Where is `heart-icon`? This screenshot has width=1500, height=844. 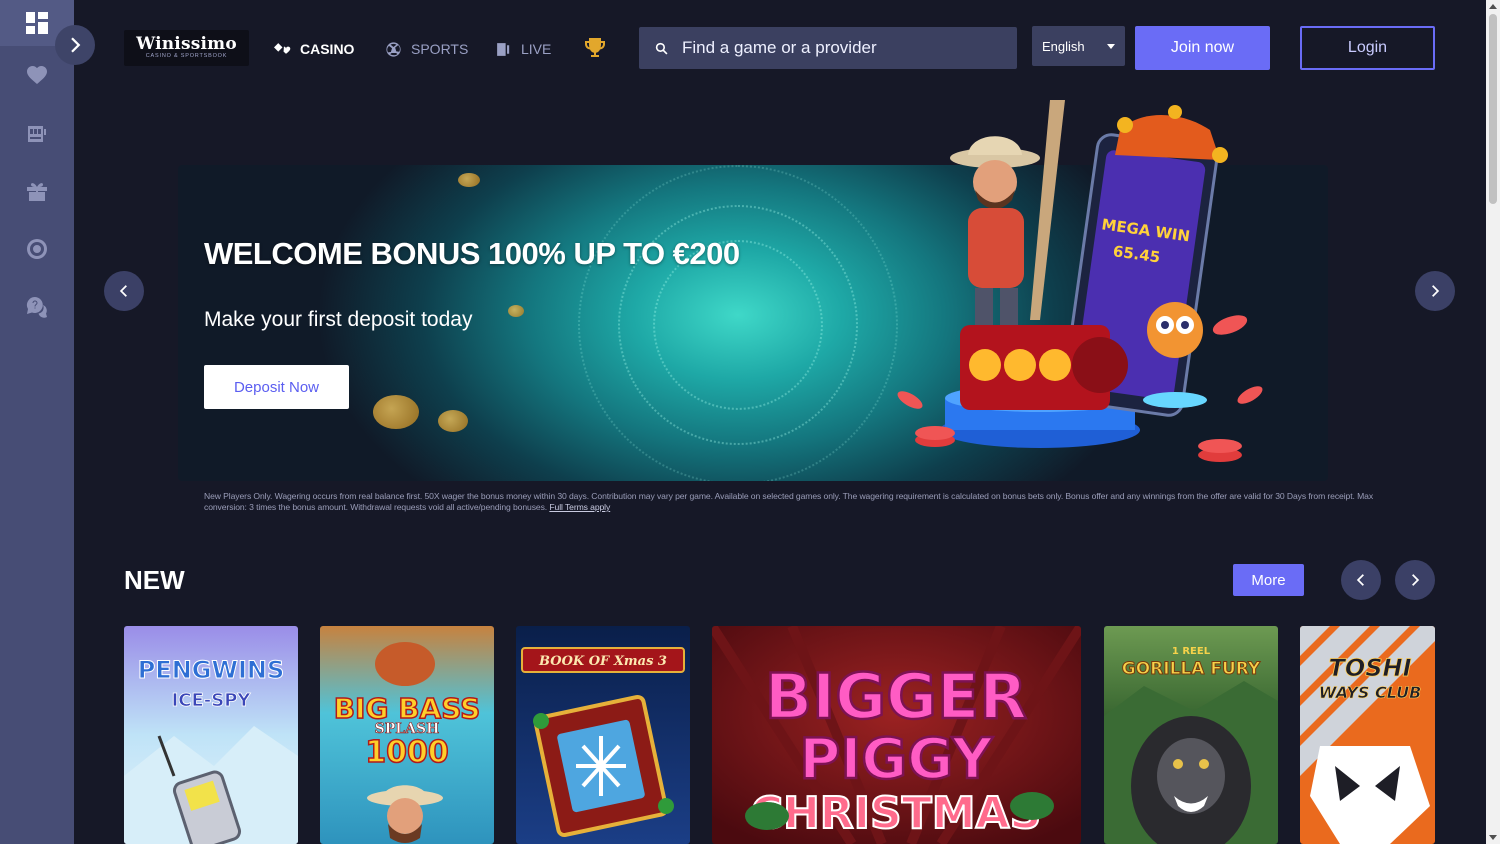 heart-icon is located at coordinates (37, 75).